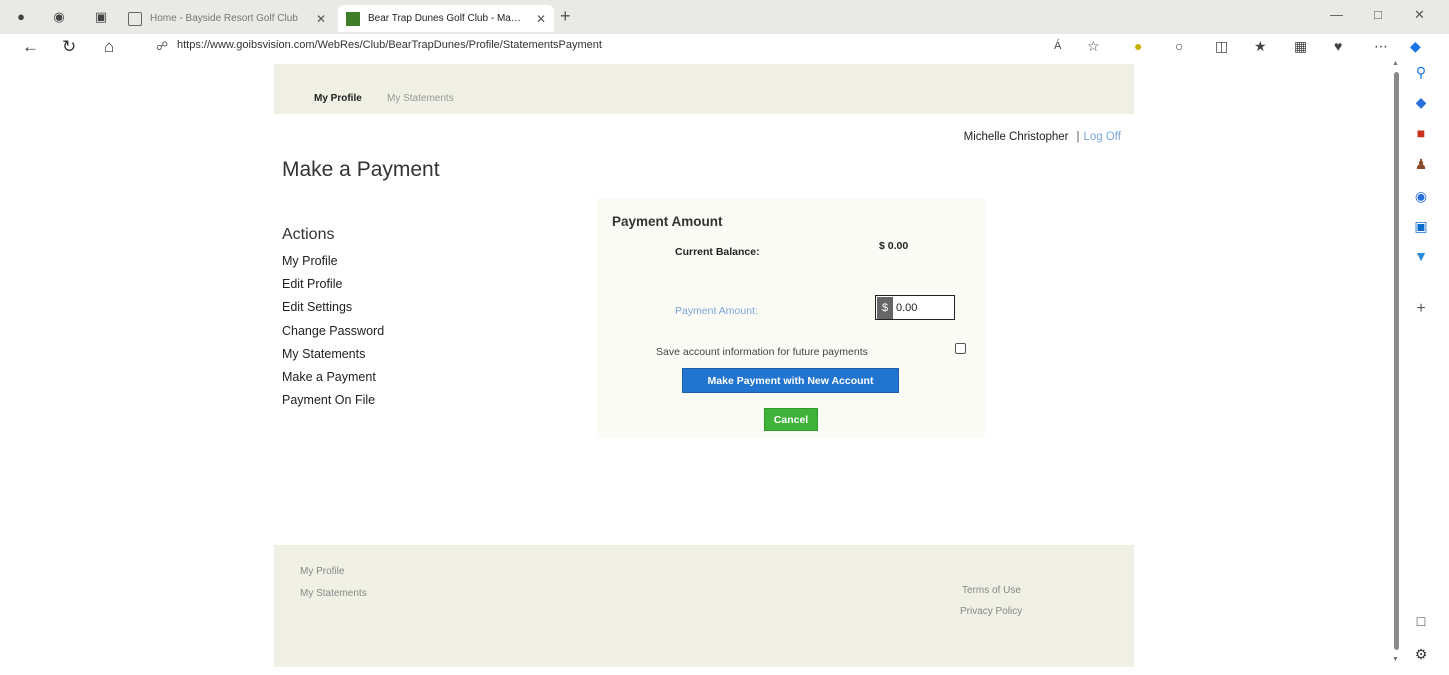 The width and height of the screenshot is (1449, 675). I want to click on back-icon: ←, so click(30, 47).